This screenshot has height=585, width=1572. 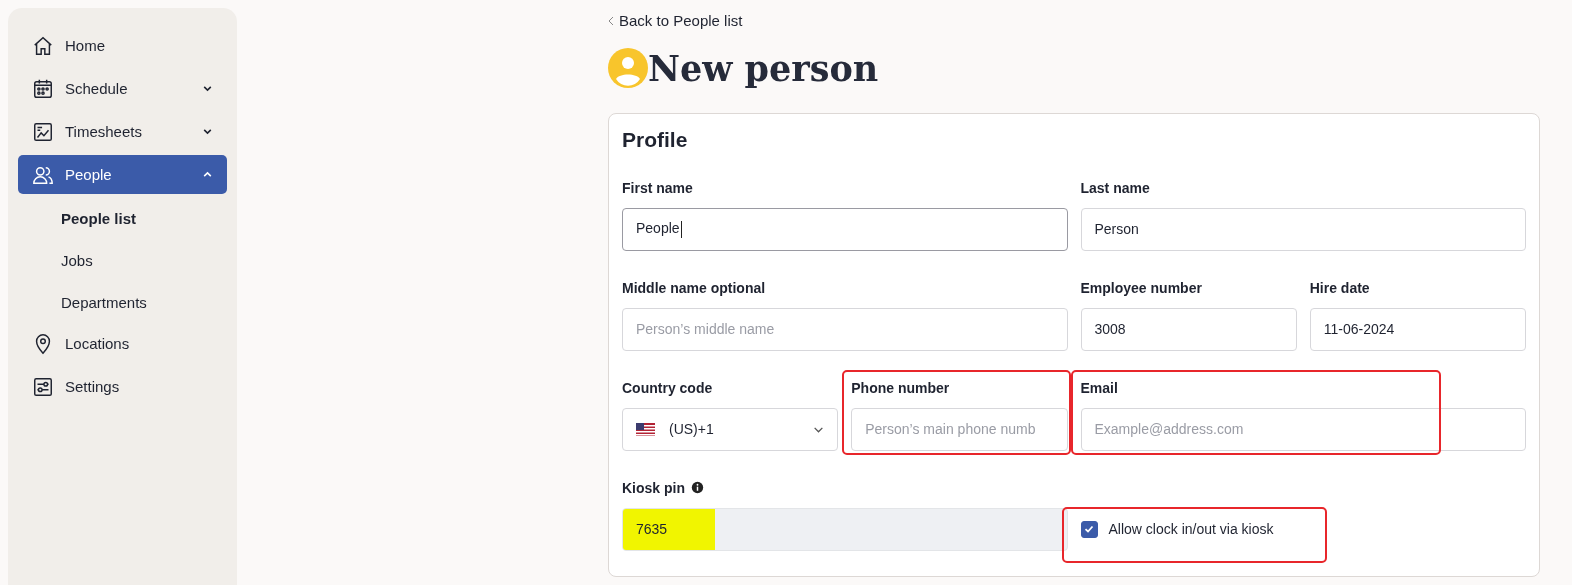 I want to click on nav-label: Settings, so click(x=93, y=386).